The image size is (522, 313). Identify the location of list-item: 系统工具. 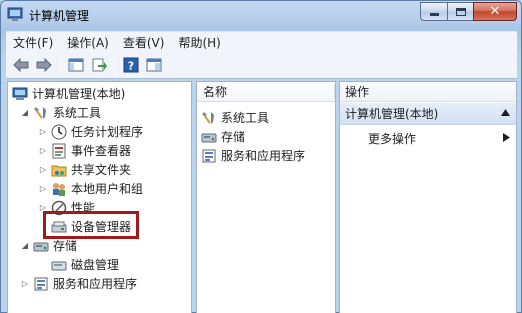
(235, 117).